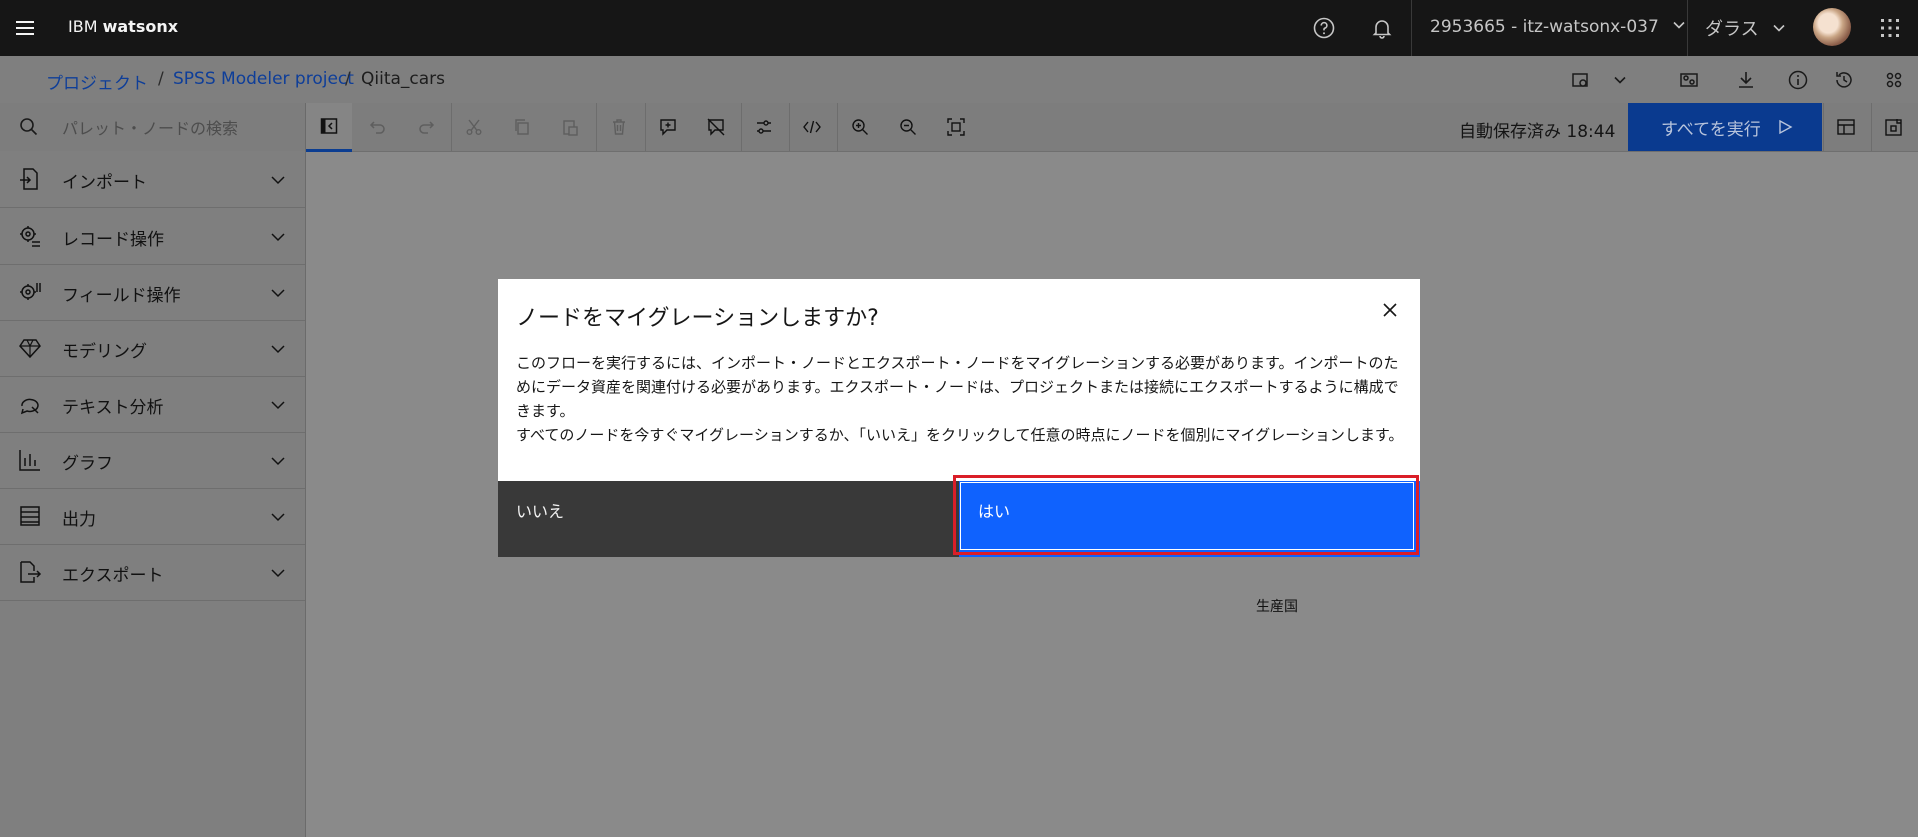 This screenshot has height=837, width=1918. What do you see at coordinates (908, 127) in the screenshot?
I see `zoom-out-icon` at bounding box center [908, 127].